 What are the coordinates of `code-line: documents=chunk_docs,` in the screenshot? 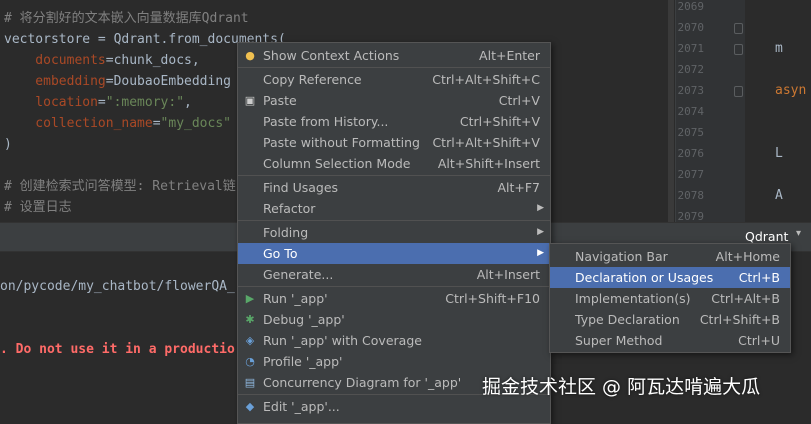 It's located at (101, 60).